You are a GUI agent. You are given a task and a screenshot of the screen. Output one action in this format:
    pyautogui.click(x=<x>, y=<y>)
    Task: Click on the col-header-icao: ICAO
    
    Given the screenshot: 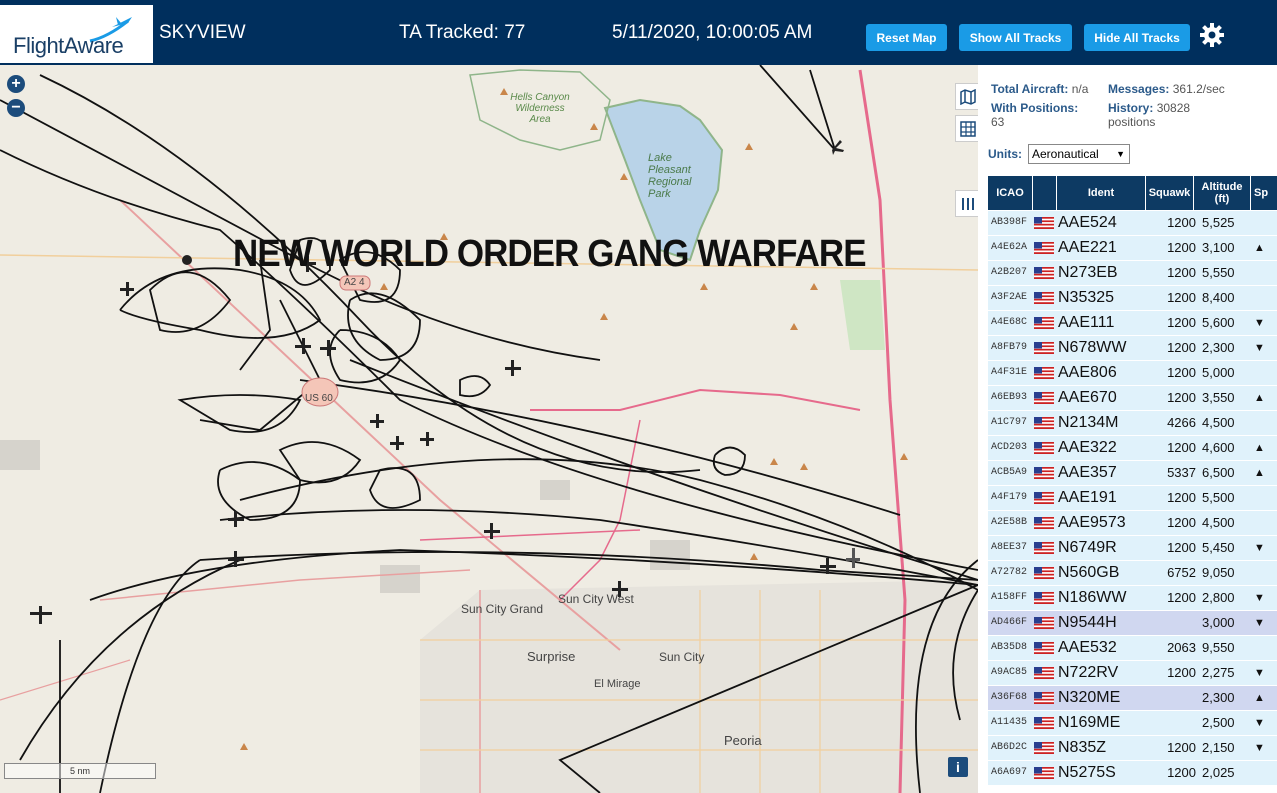 What is the action you would take?
    pyautogui.click(x=1010, y=193)
    